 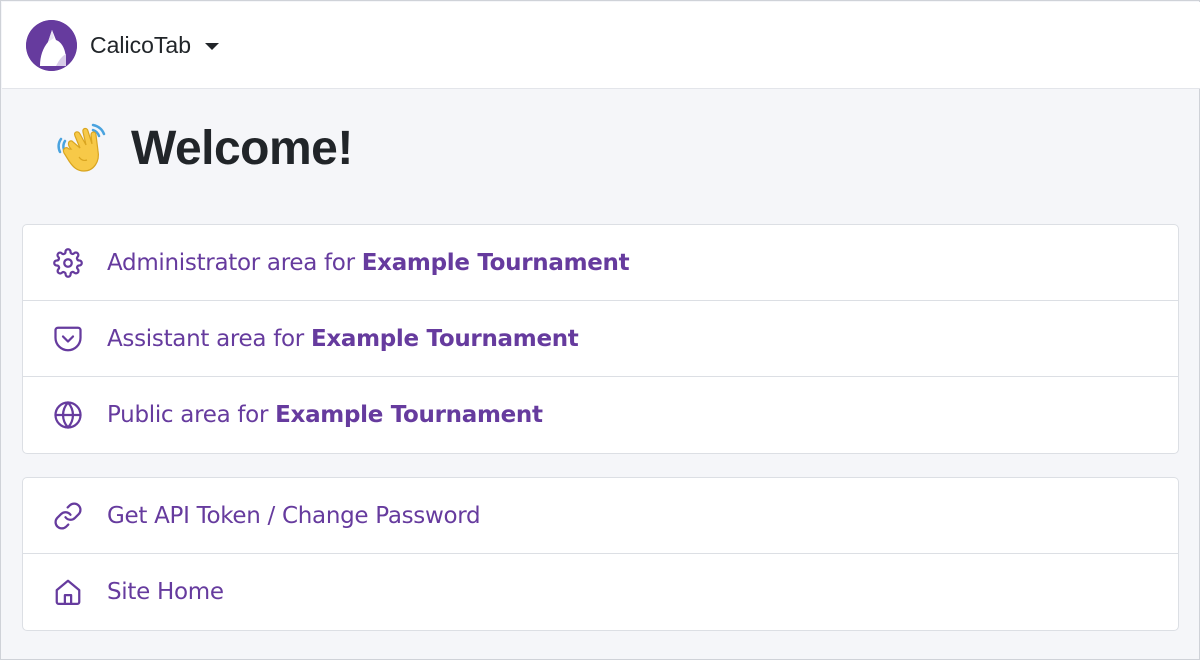 I want to click on globe-icon, so click(x=68, y=415).